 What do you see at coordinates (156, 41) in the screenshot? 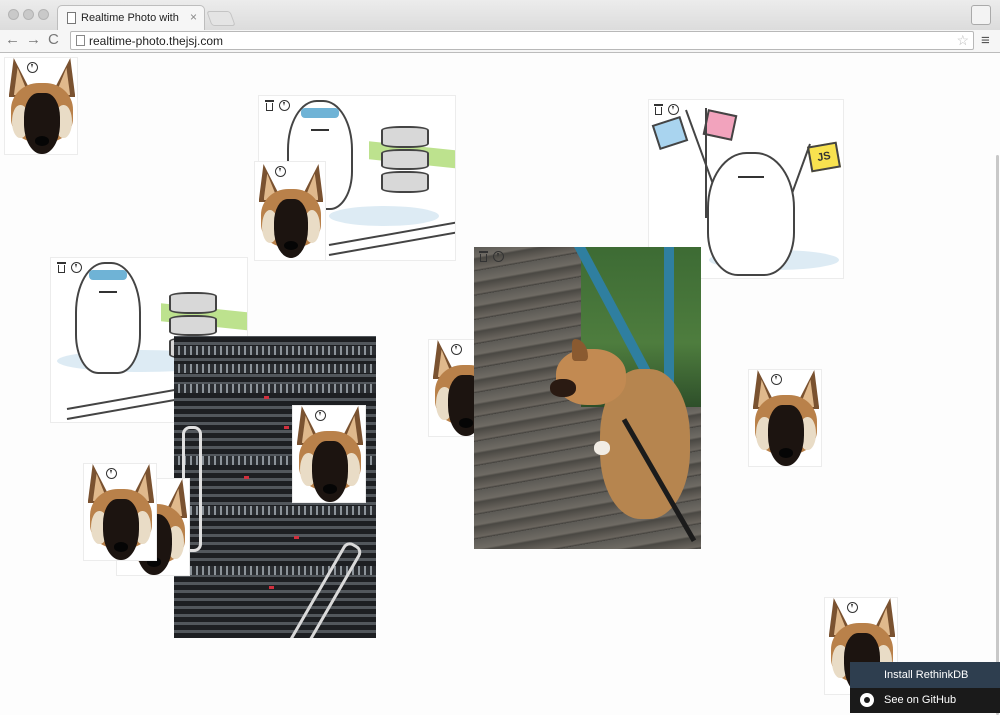
I see `url-text: realtime-photo.thejsj.com` at bounding box center [156, 41].